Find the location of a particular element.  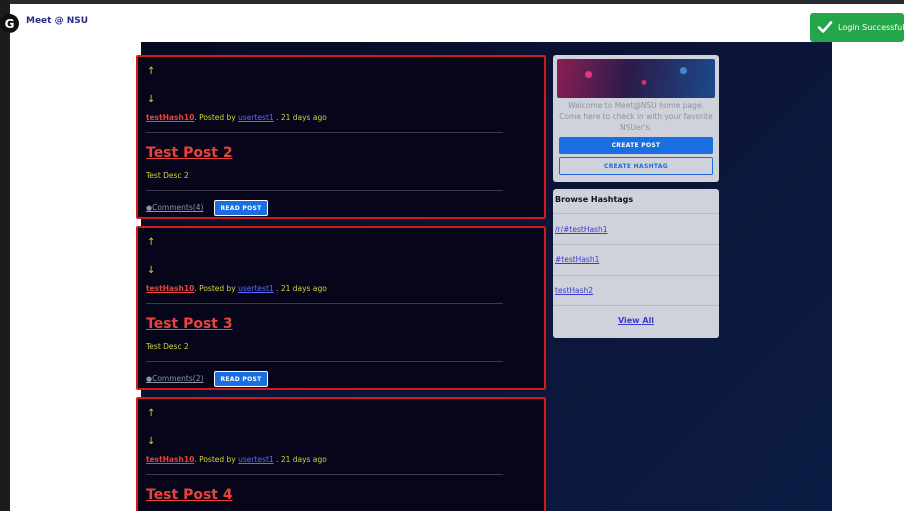

banner-image is located at coordinates (636, 78).